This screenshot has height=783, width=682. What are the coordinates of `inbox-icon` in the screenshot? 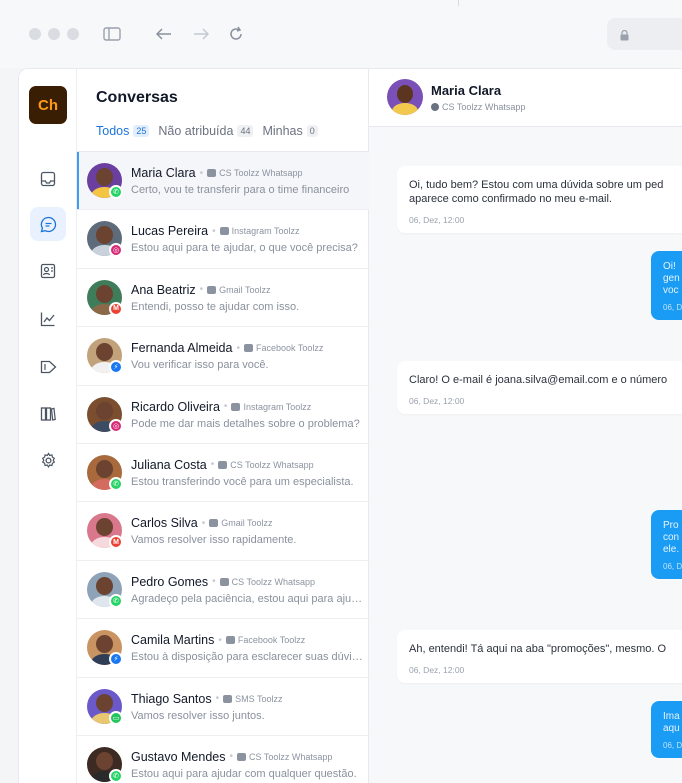 It's located at (48, 179).